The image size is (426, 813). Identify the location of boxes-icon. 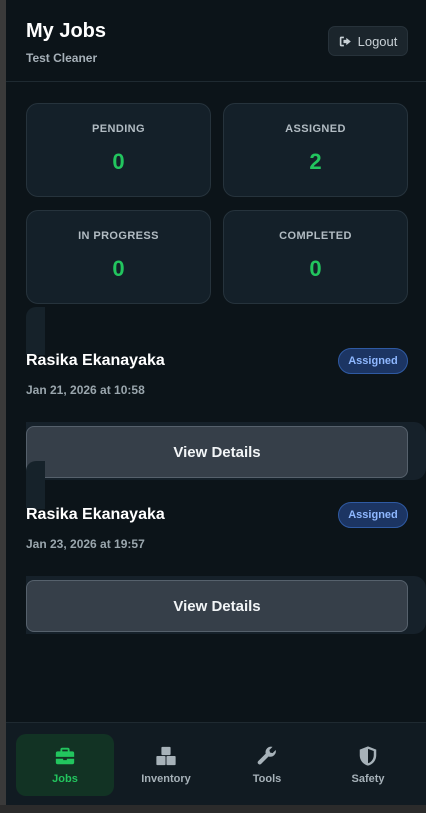
(166, 756).